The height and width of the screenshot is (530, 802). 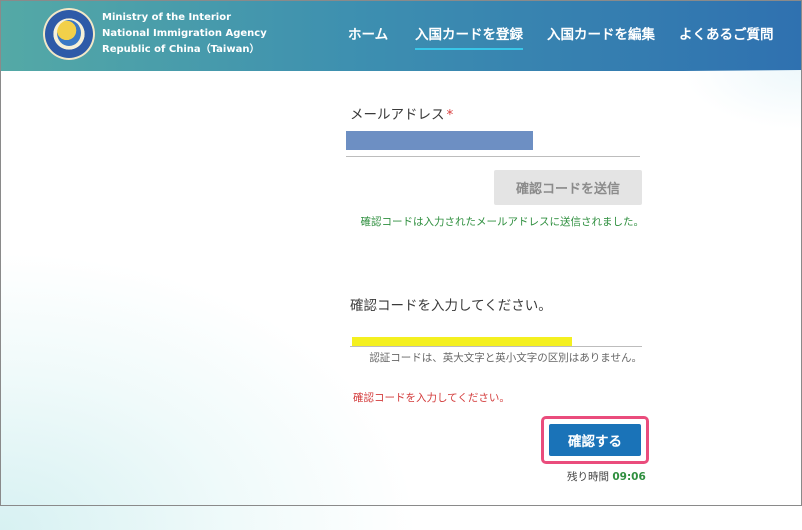 I want to click on send-code-success-message: 確認コードは入力されたメールアドレスに送信されました。, so click(x=502, y=222).